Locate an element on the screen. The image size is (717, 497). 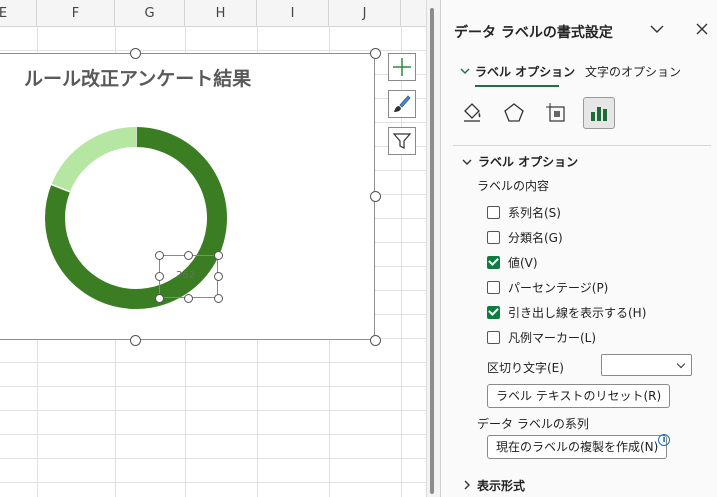
pane-title: データ ラベルの書式設定 is located at coordinates (533, 33).